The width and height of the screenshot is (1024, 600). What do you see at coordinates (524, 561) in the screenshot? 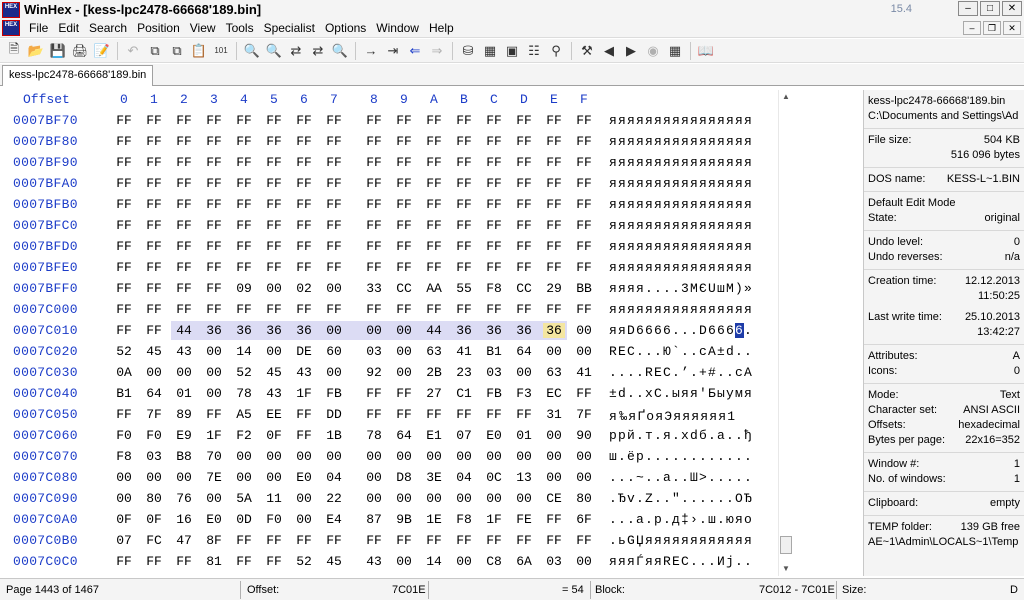
I see `hex-byte: 6A` at bounding box center [524, 561].